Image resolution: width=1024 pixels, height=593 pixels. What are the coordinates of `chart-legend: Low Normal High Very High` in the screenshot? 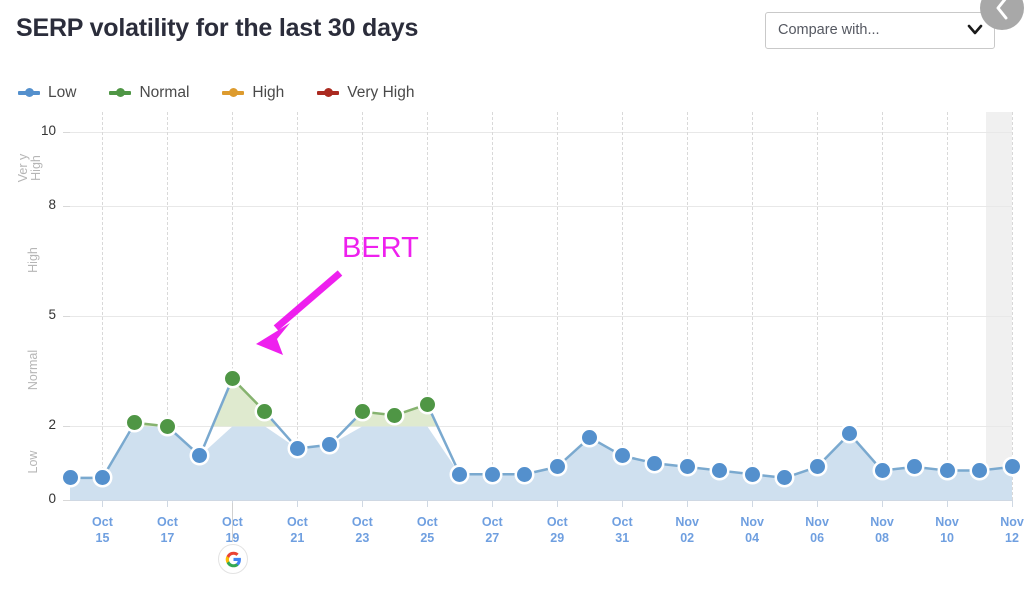 It's located at (232, 93).